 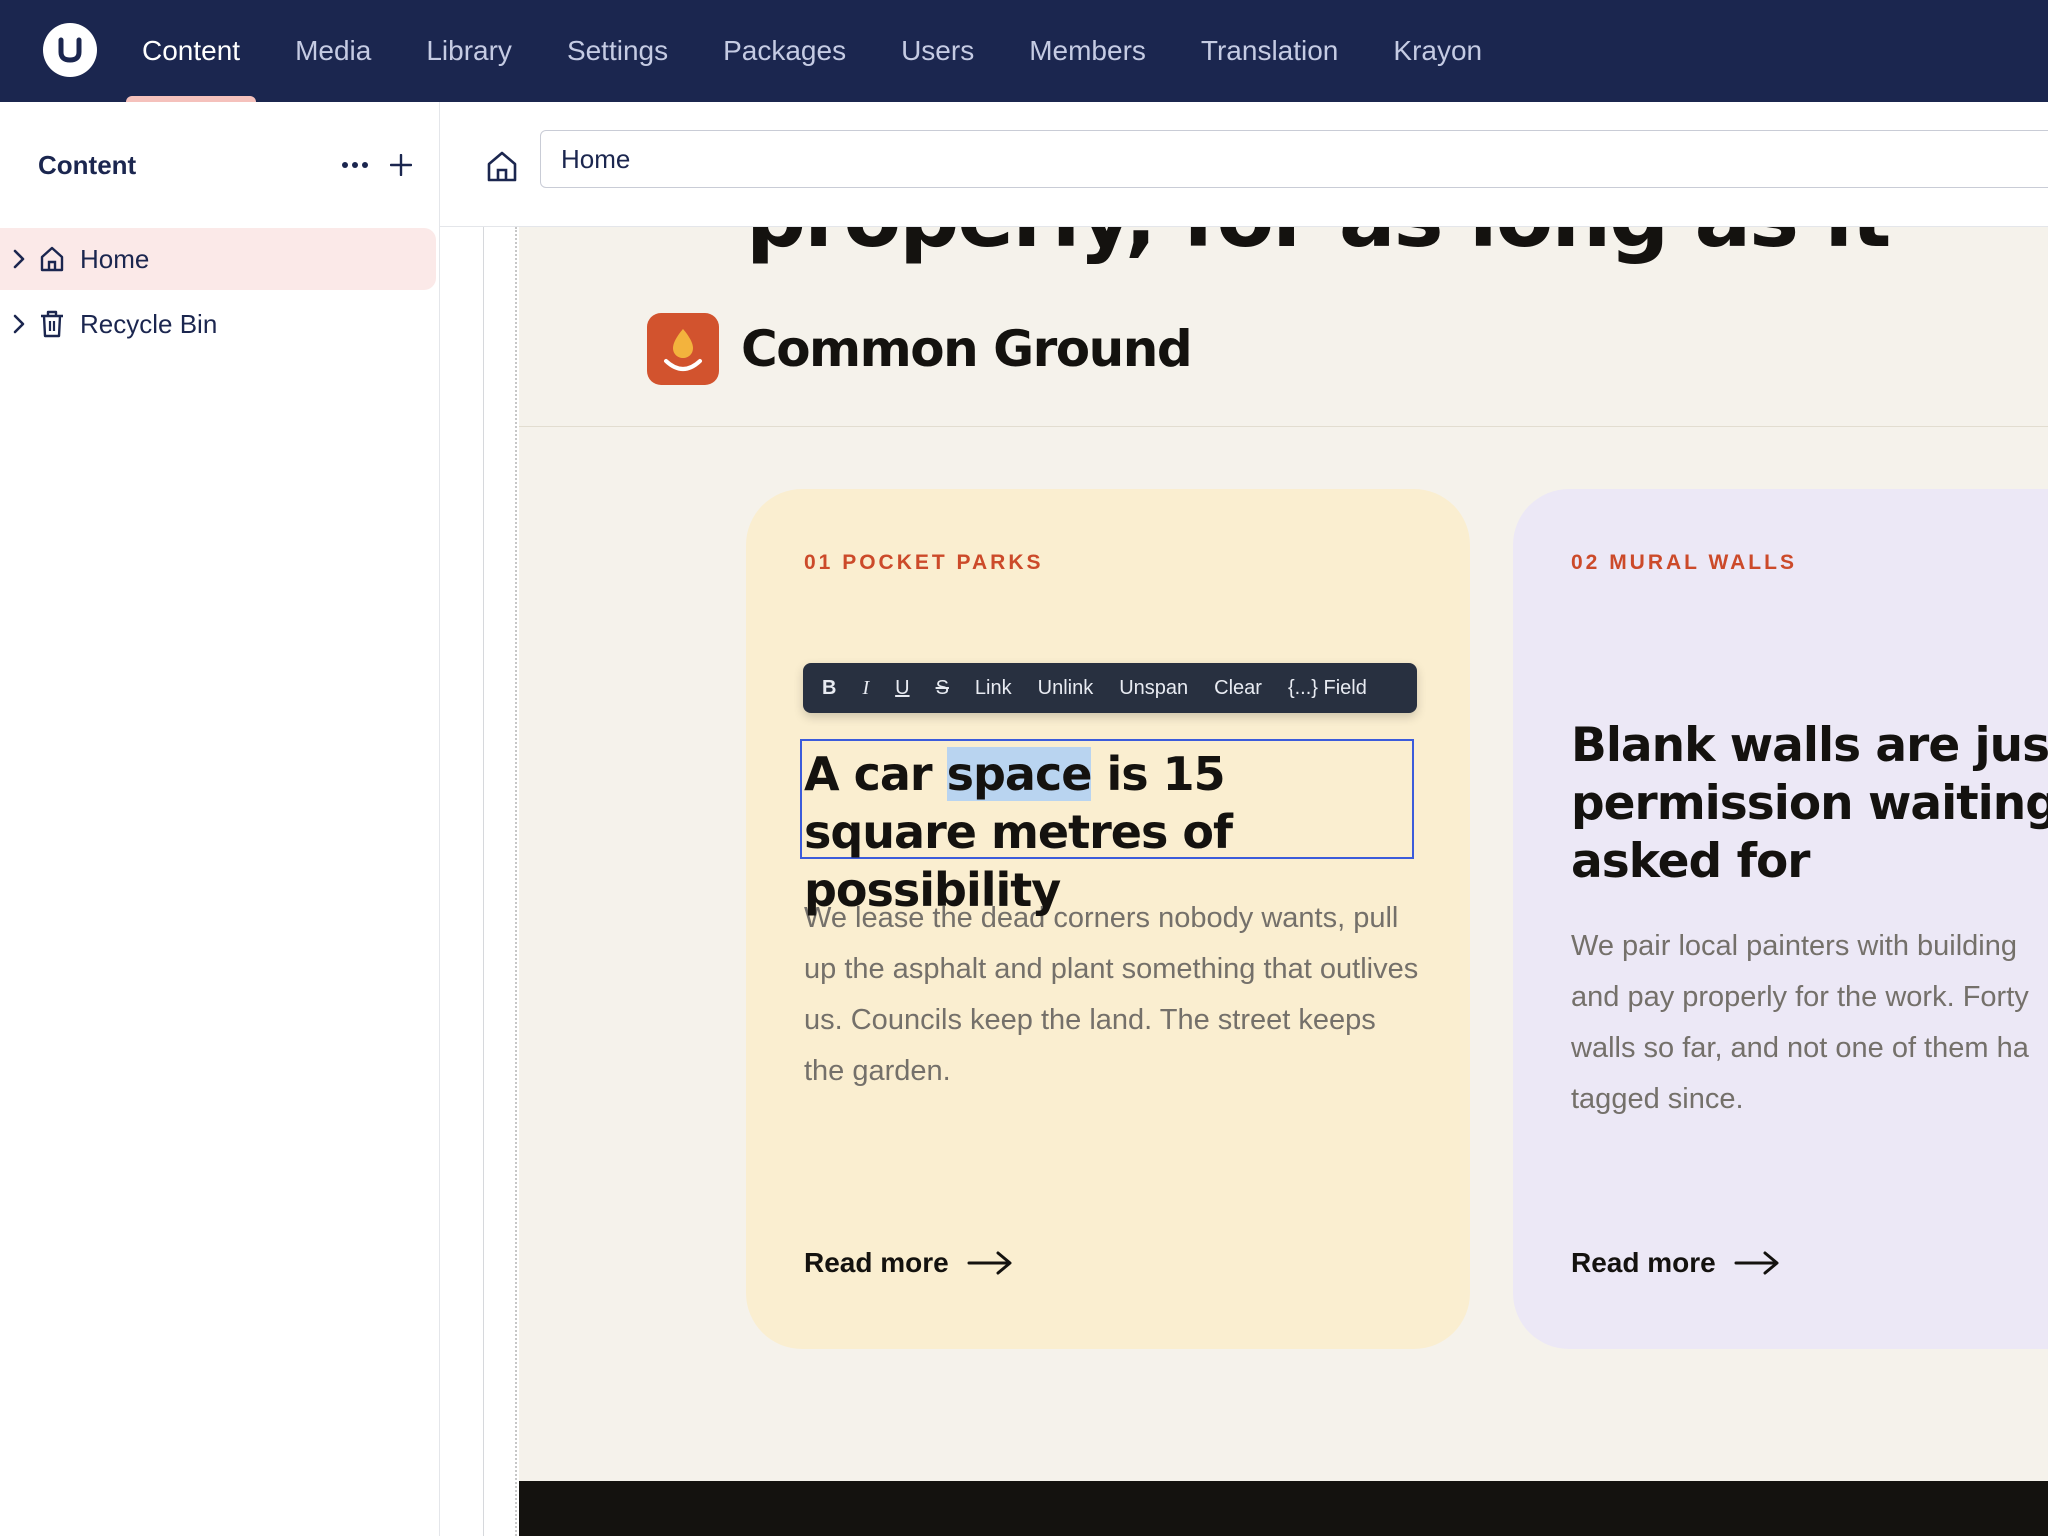 I want to click on trash-icon, so click(x=52, y=324).